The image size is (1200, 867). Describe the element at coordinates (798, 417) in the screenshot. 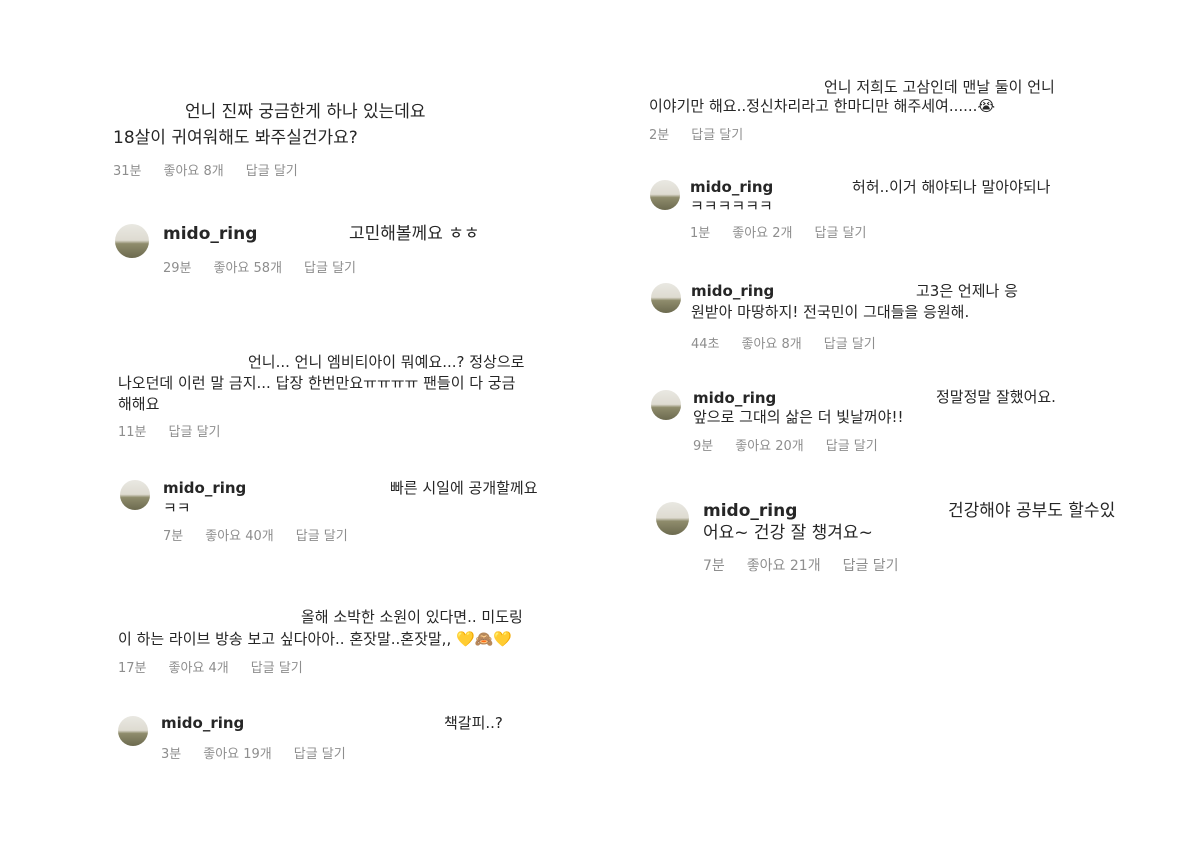

I see `reply-text: 앞으로 그대의 삶은 더 빛날꺼야!!` at that location.